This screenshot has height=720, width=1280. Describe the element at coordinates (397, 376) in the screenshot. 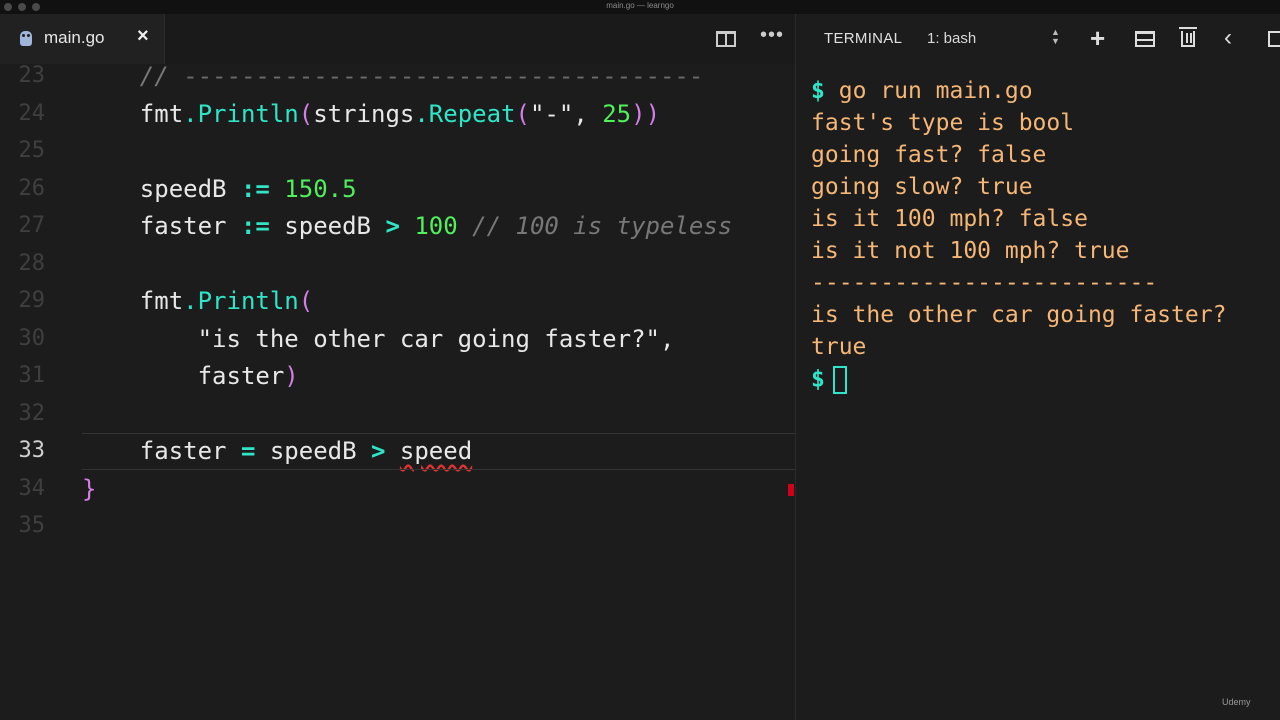

I see `code-line: 31 faster)` at that location.